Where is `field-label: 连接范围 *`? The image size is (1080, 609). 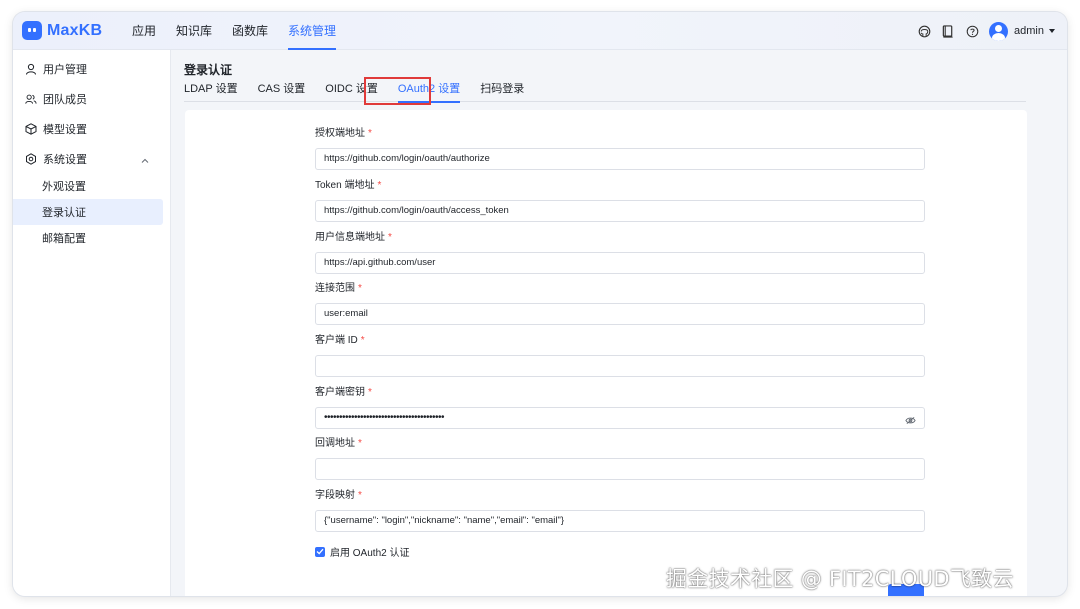 field-label: 连接范围 * is located at coordinates (620, 289).